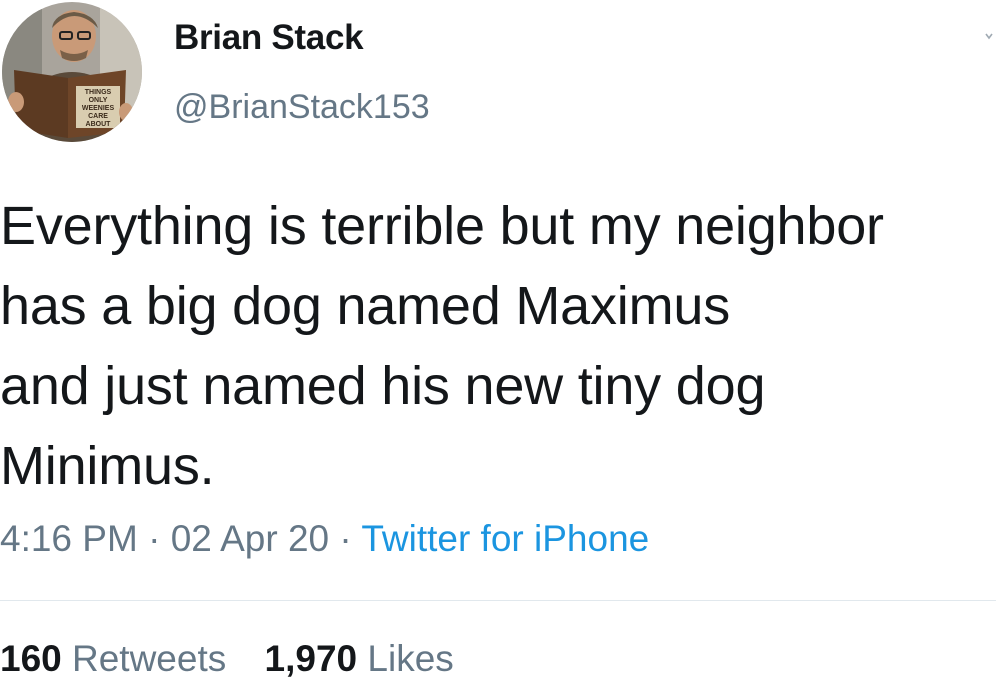 The width and height of the screenshot is (996, 686). I want to click on svg-text: ABOUT, so click(99, 124).